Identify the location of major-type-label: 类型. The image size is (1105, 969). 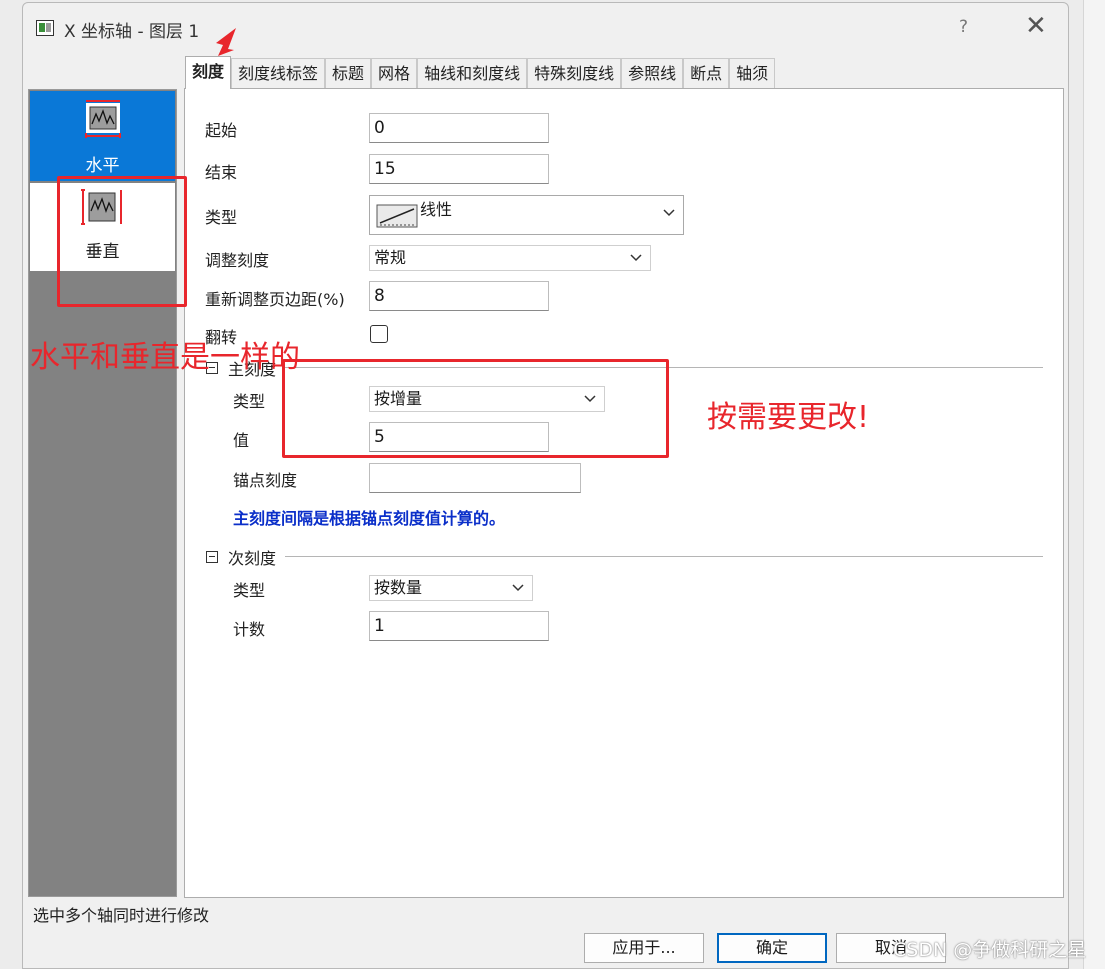
(249, 401).